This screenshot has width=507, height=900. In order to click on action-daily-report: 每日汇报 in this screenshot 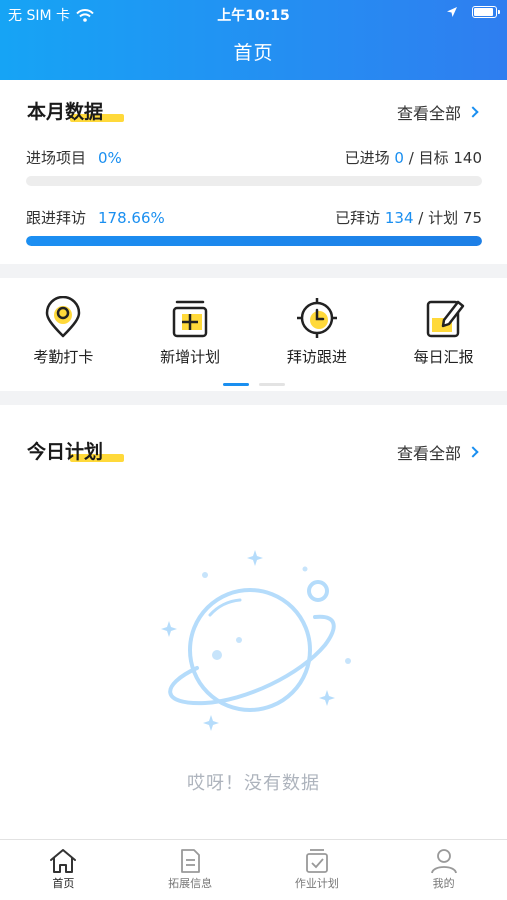, I will do `click(443, 331)`.